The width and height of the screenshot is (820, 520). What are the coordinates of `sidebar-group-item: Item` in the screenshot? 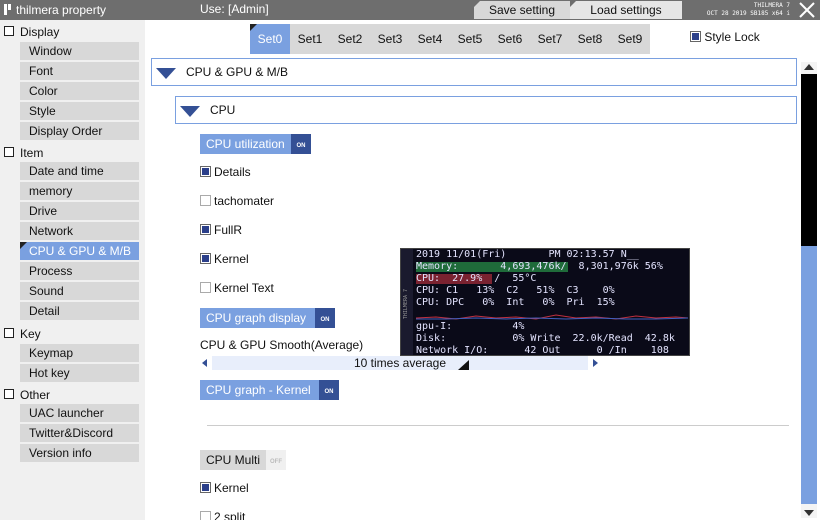 It's located at (72, 153).